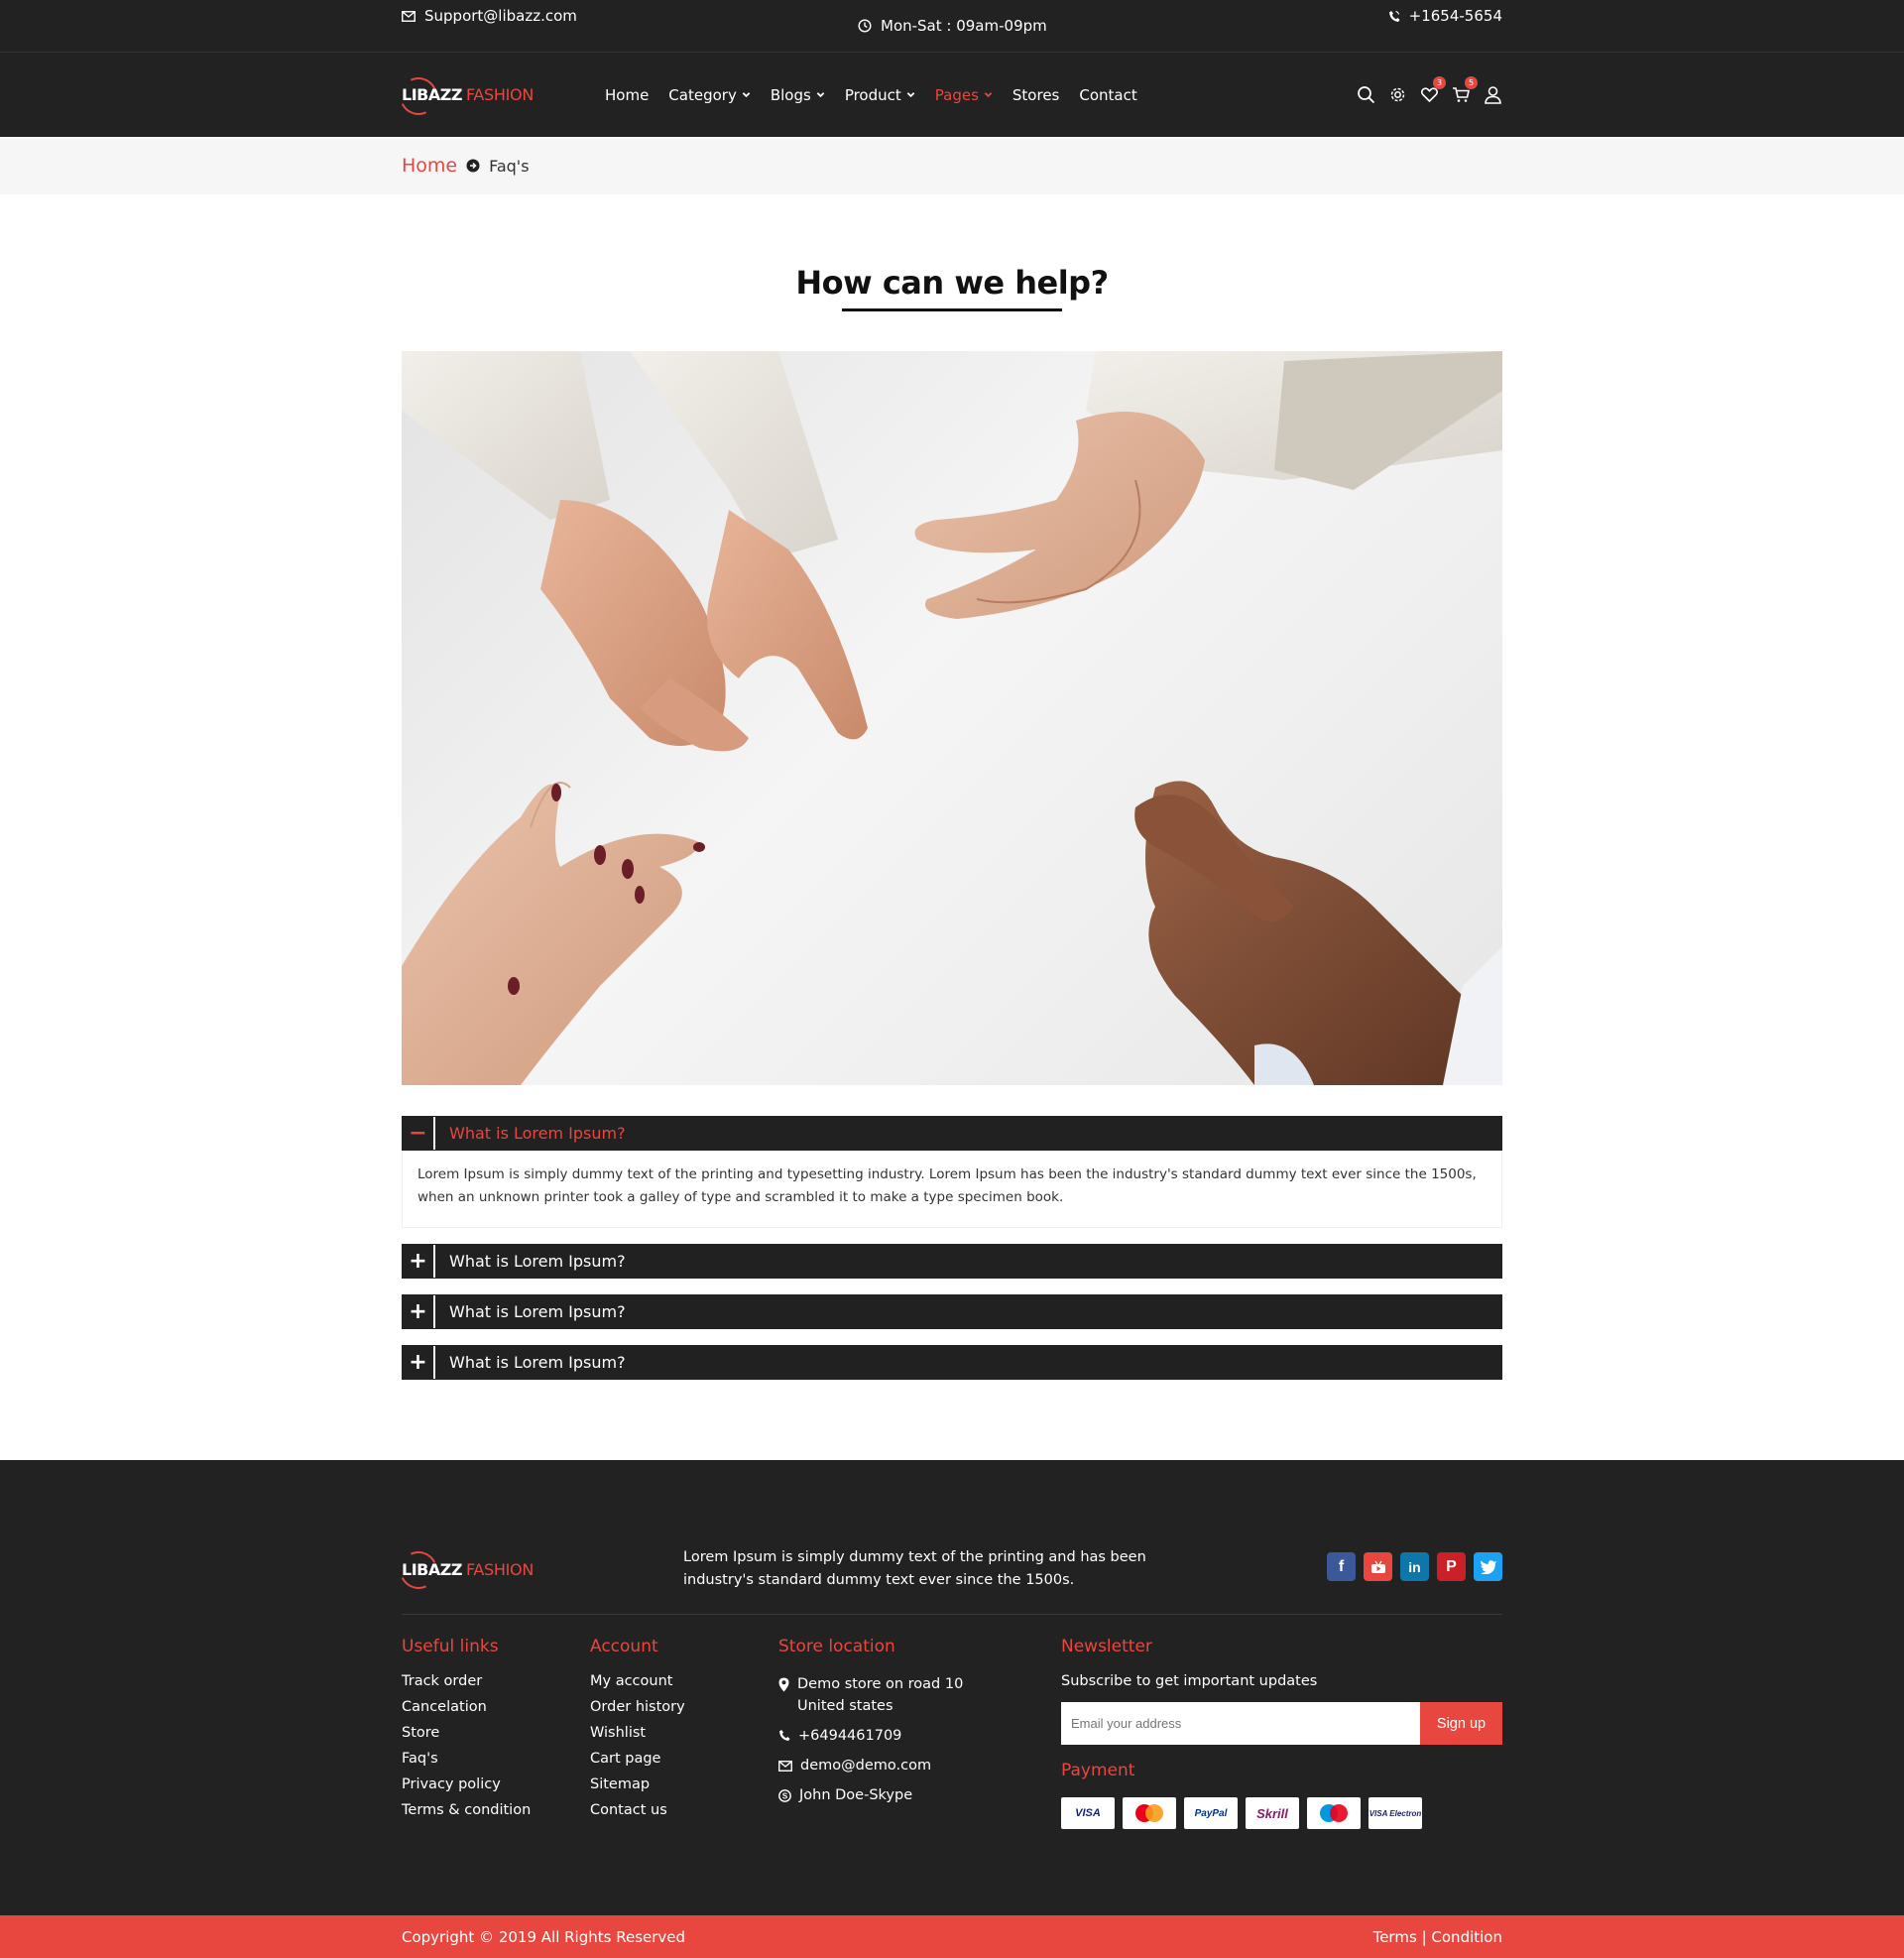 The height and width of the screenshot is (1958, 1904). What do you see at coordinates (1461, 1723) in the screenshot?
I see `newsletter-signup-button: Sign up` at bounding box center [1461, 1723].